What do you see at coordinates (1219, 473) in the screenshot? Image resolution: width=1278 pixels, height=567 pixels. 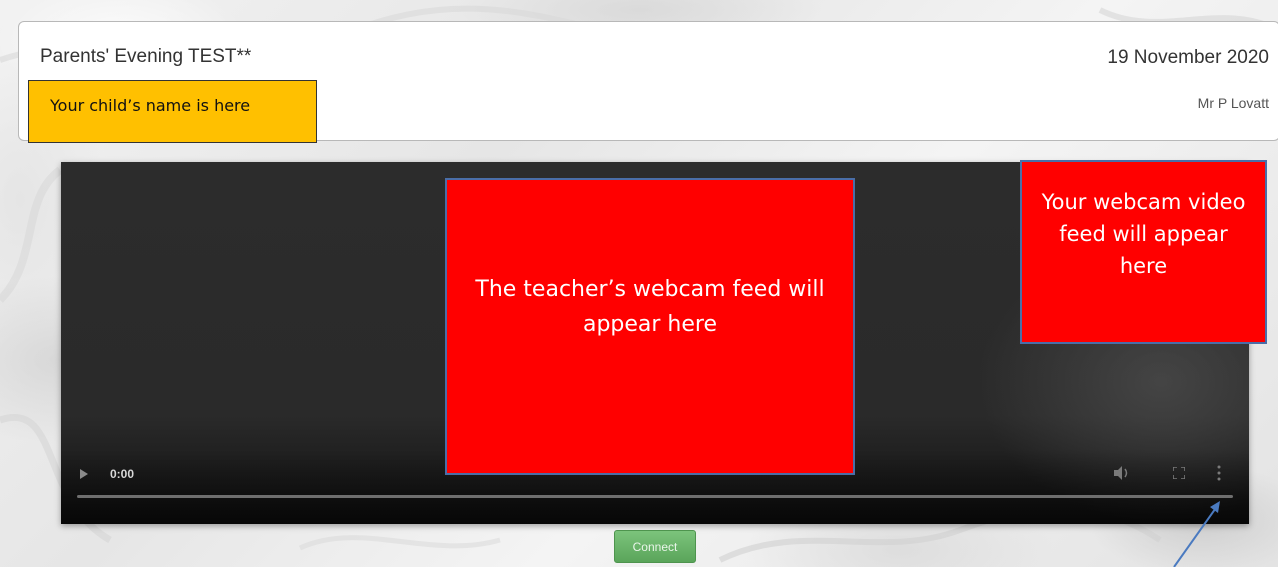 I see `more-options-icon` at bounding box center [1219, 473].